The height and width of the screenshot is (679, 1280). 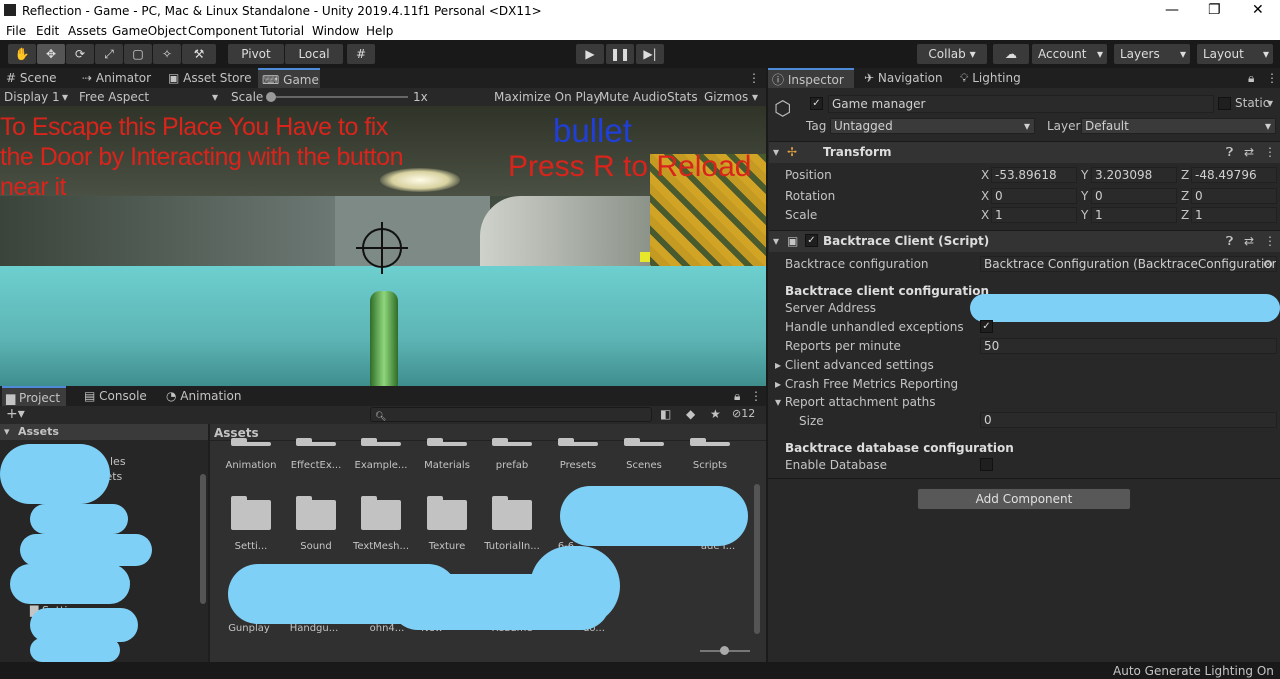 I want to click on search-by-label-icon: ◆, so click(x=690, y=414).